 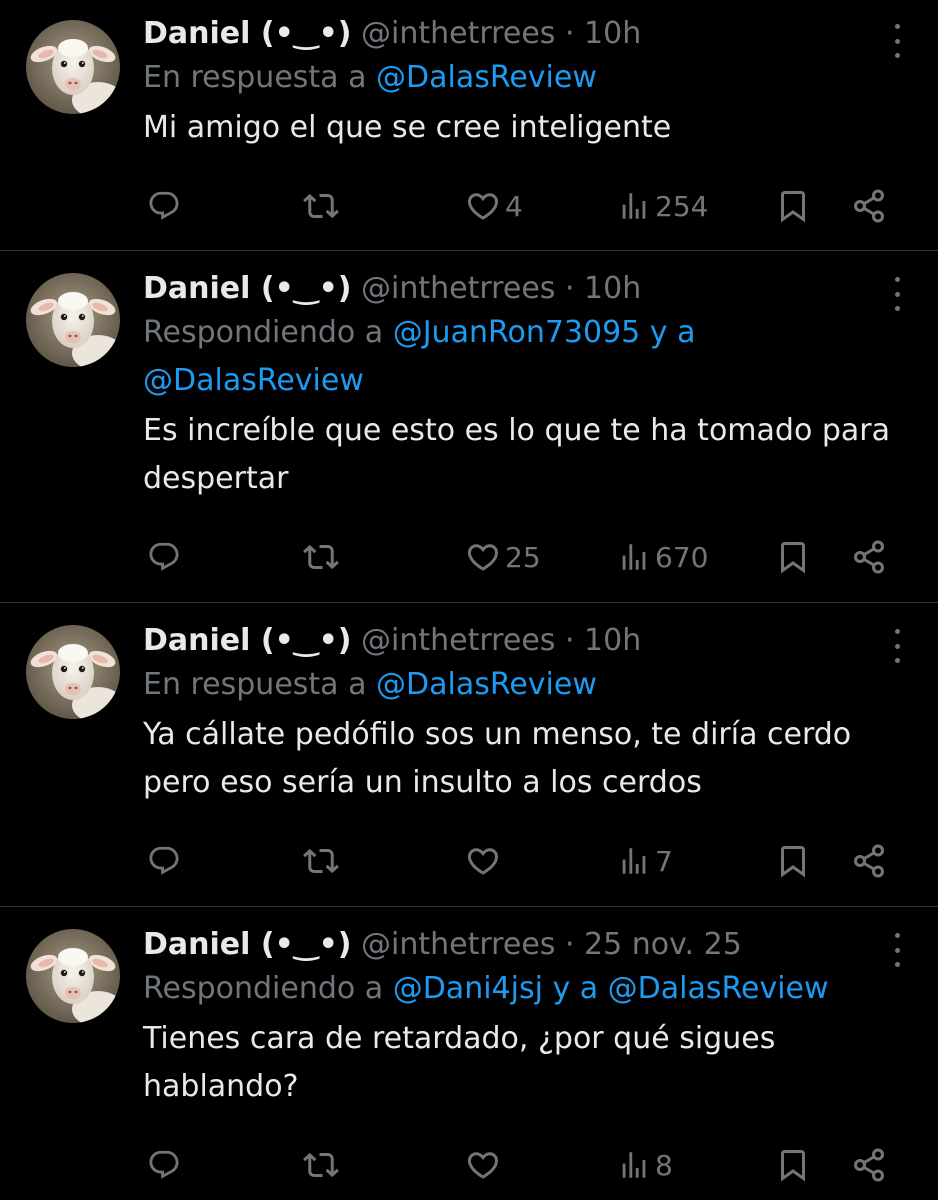 I want to click on timestamp: 25 nov. 25, so click(x=663, y=944).